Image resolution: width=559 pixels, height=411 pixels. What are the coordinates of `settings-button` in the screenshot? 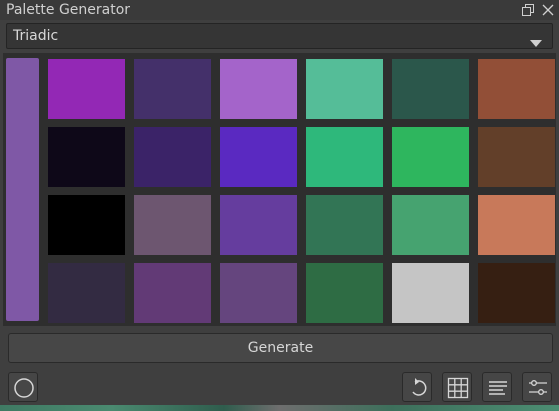 It's located at (537, 387).